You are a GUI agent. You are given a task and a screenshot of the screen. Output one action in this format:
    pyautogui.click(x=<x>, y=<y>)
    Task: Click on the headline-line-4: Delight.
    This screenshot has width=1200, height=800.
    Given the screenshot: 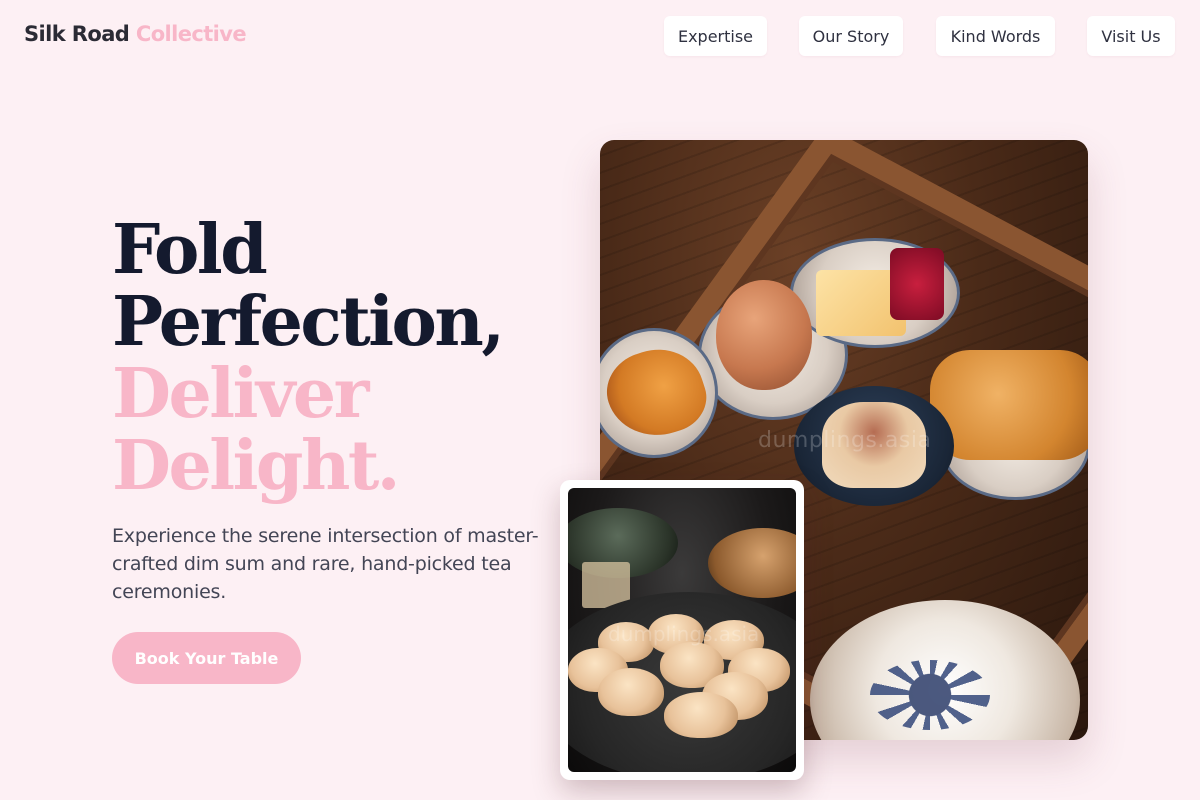 What is the action you would take?
    pyautogui.click(x=256, y=466)
    